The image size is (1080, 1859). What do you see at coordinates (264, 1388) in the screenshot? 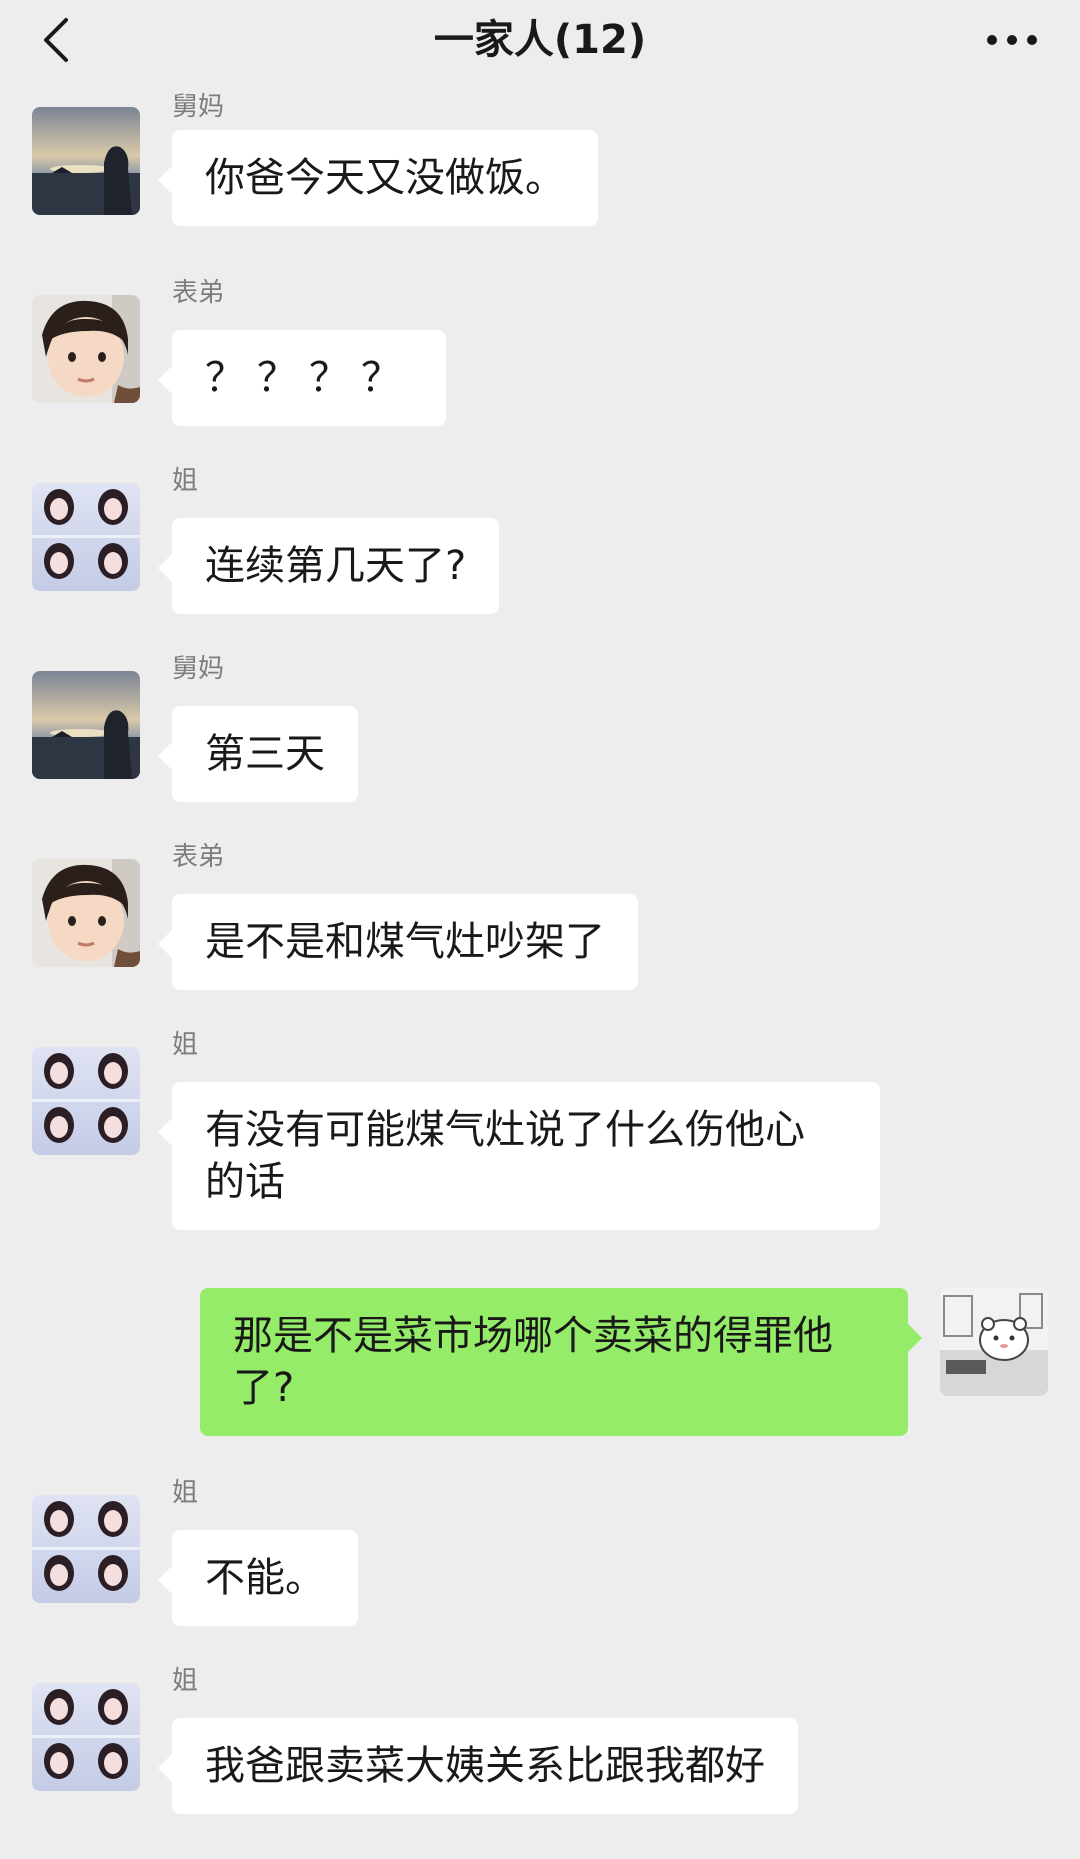
I see `message-line: 了?` at bounding box center [264, 1388].